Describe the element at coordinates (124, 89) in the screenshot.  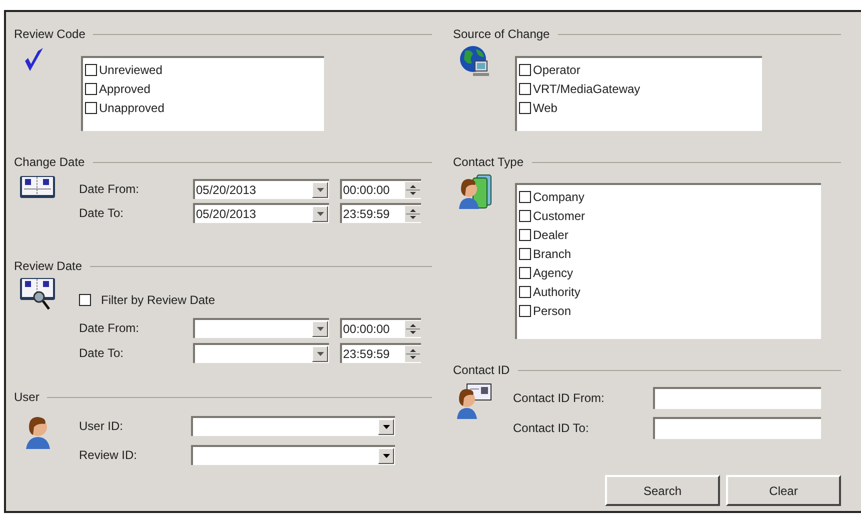
I see `option-label: Approved` at that location.